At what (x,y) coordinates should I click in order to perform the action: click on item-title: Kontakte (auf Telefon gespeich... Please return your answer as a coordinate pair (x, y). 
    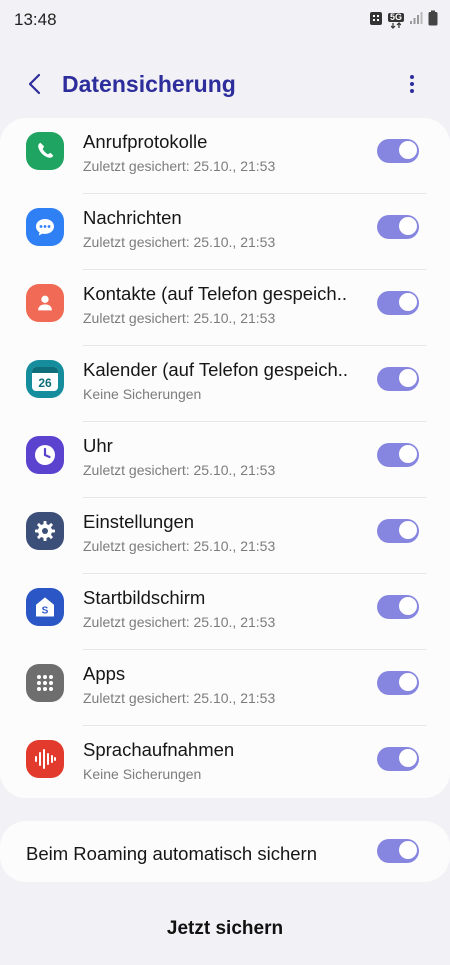
    Looking at the image, I should click on (215, 293).